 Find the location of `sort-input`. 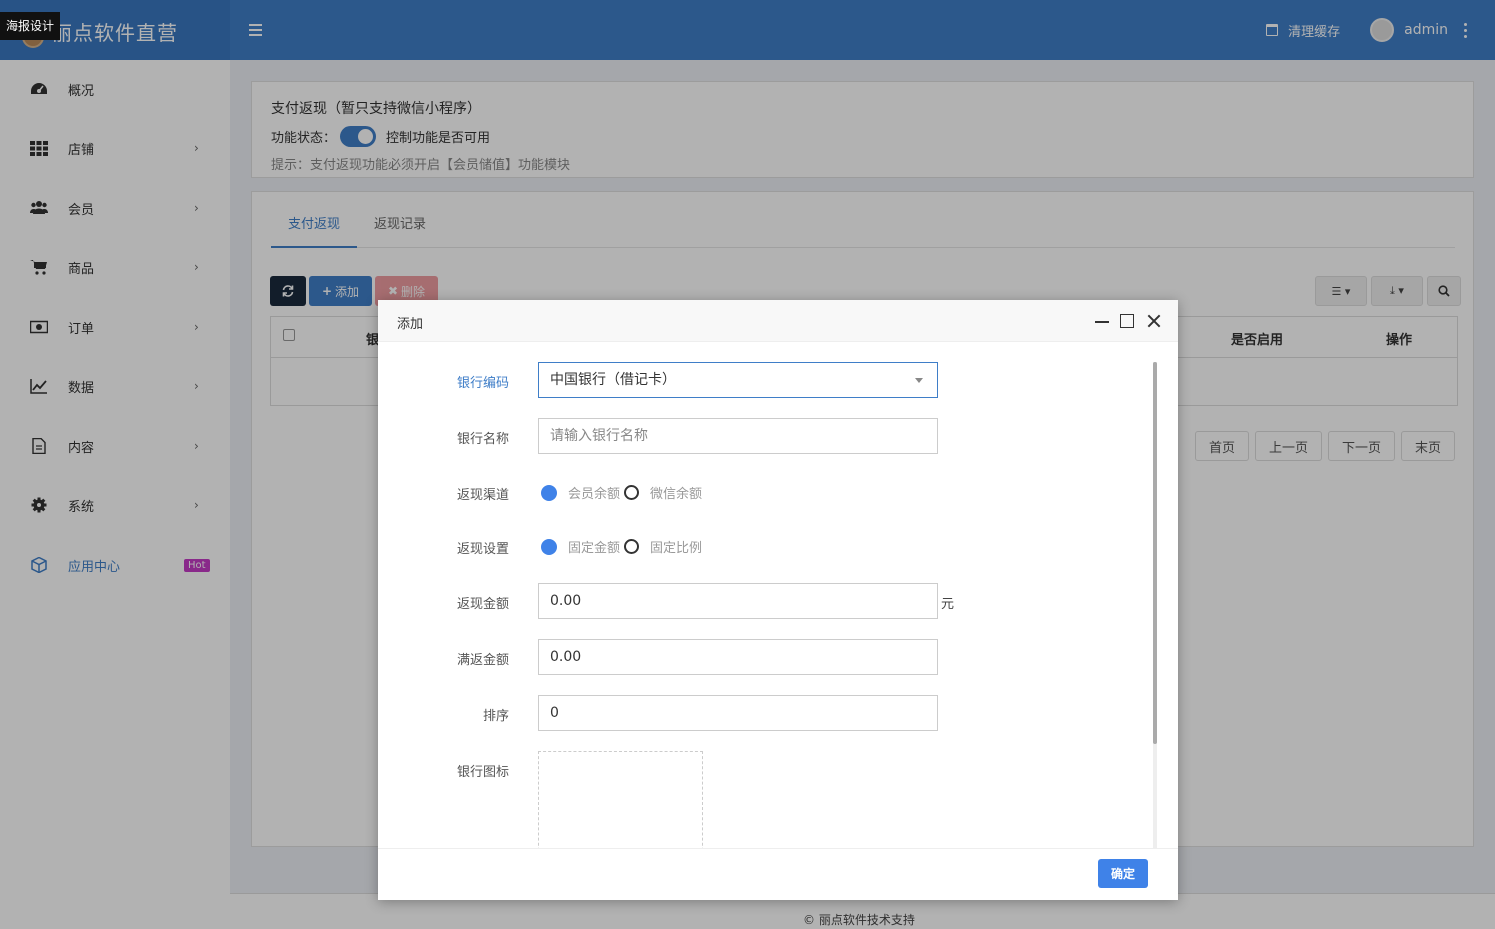

sort-input is located at coordinates (738, 713).